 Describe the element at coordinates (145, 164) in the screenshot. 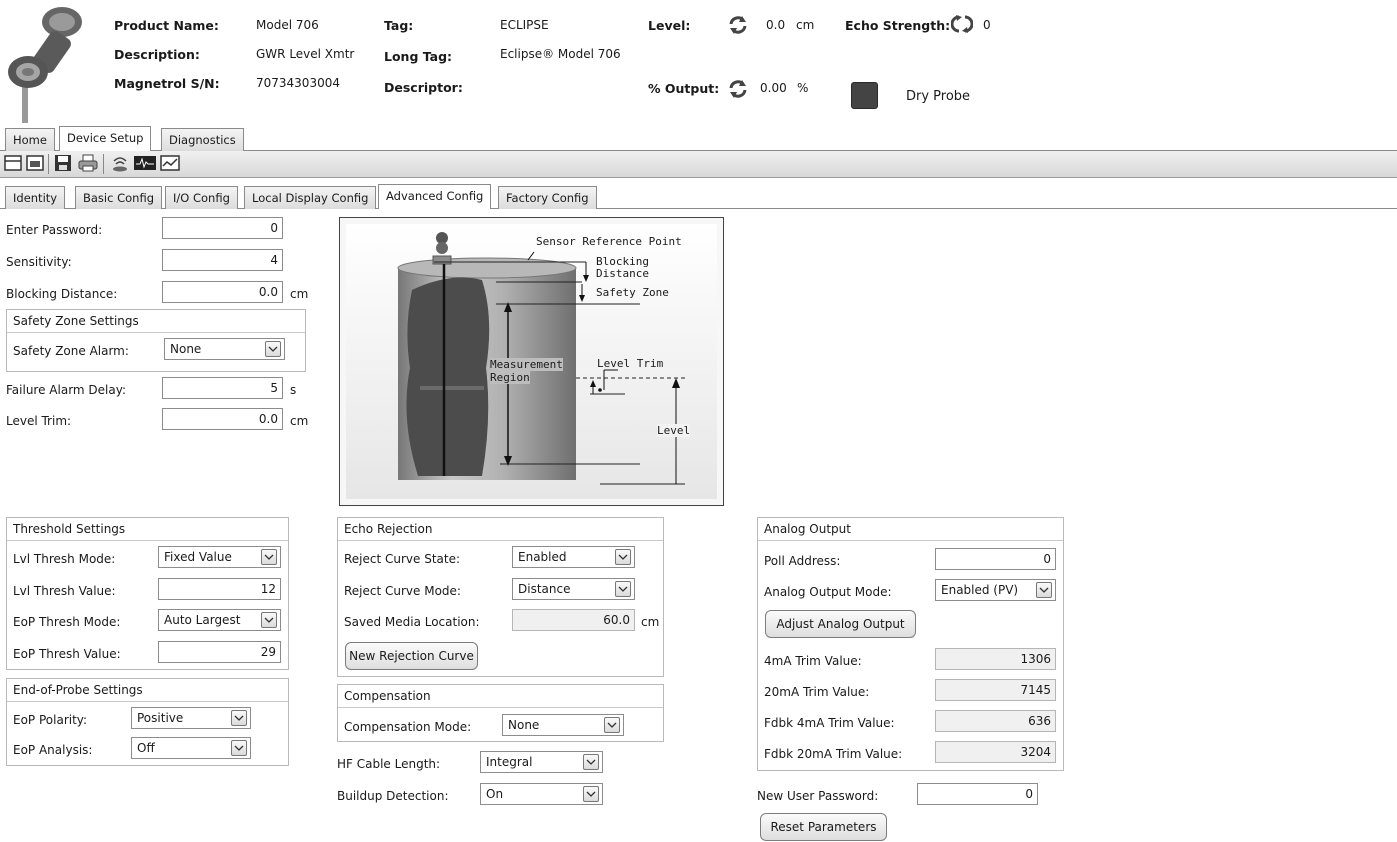

I see `waveform-icon` at that location.